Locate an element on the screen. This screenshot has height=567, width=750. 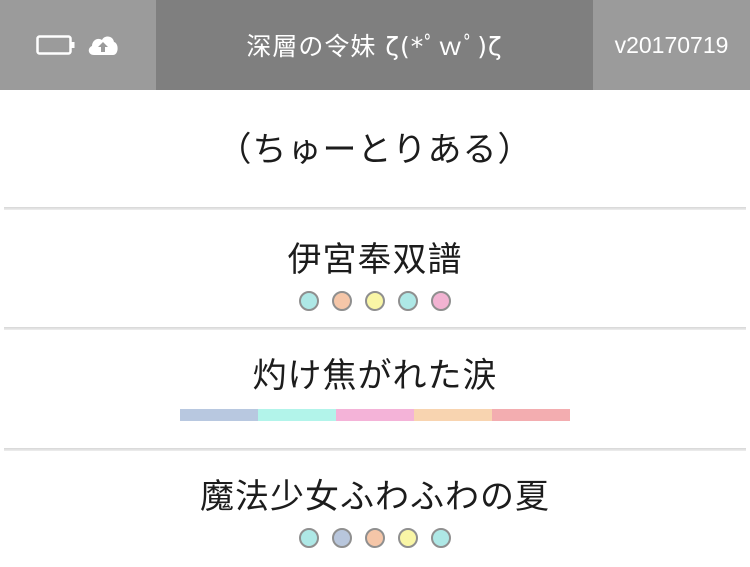
cloud-upload-icon is located at coordinates (103, 45).